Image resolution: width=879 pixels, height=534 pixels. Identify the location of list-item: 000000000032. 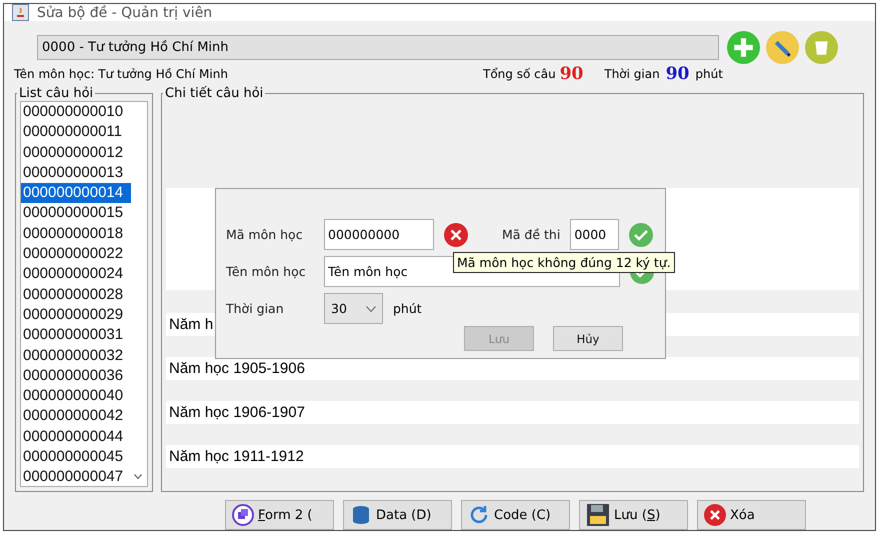
(84, 356).